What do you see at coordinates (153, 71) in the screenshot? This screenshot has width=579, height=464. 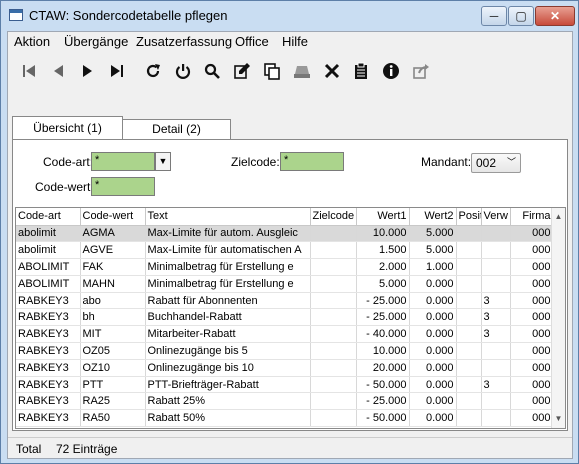 I see `refresh-icon` at bounding box center [153, 71].